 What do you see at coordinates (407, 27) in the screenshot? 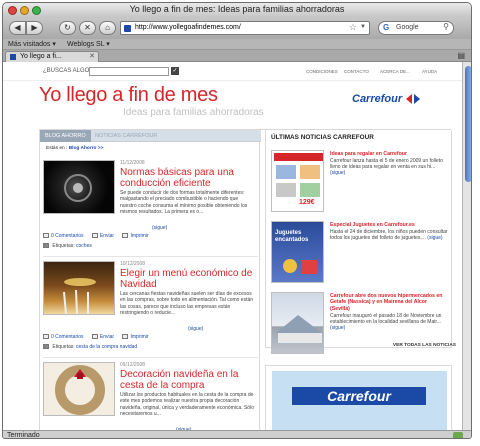
I see `search-engine-label: Google` at bounding box center [407, 27].